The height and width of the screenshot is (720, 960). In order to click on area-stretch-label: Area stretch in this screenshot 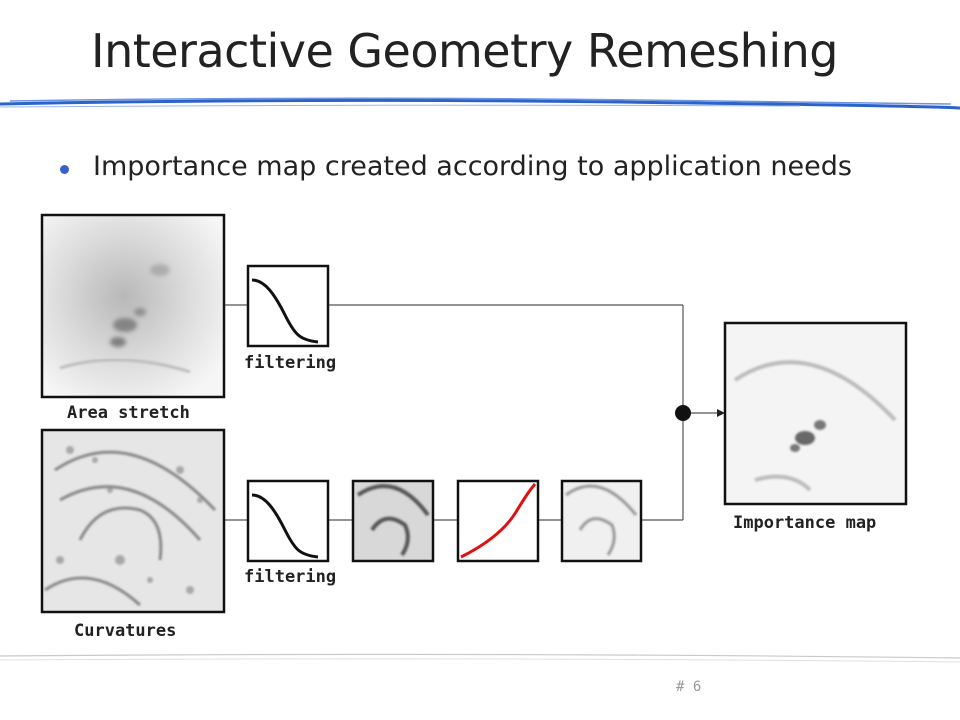, I will do `click(128, 413)`.